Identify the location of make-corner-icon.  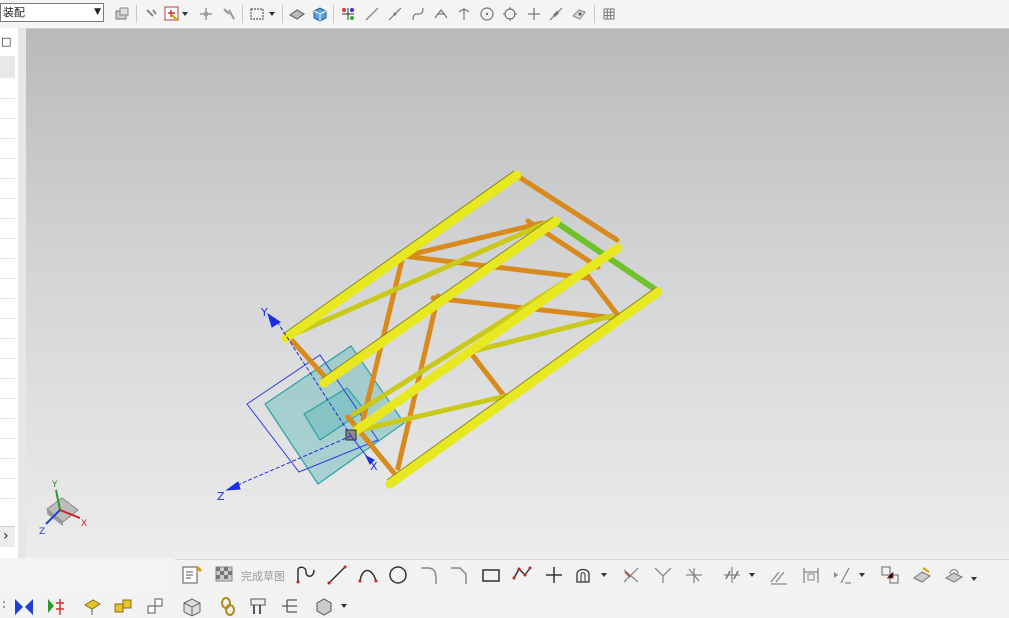
(694, 575).